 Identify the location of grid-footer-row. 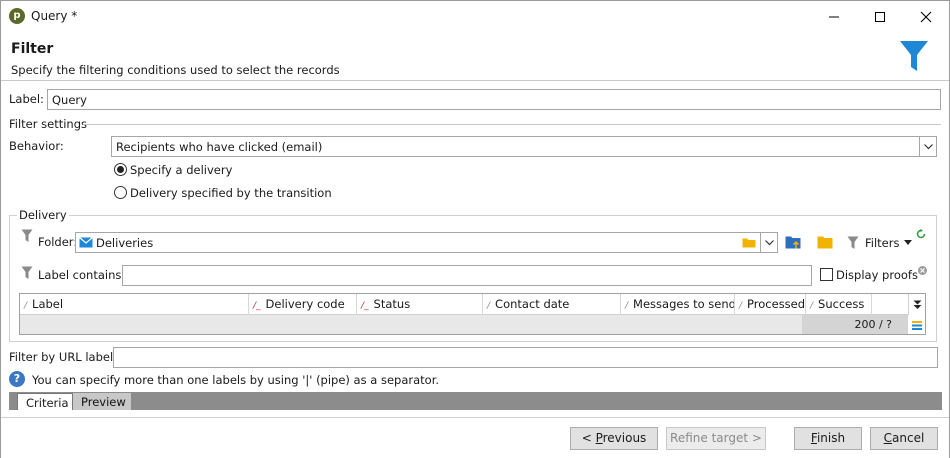
(464, 324).